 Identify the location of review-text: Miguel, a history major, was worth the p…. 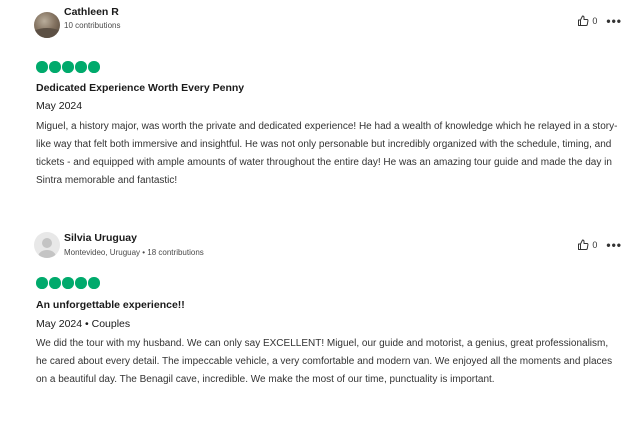
(327, 153).